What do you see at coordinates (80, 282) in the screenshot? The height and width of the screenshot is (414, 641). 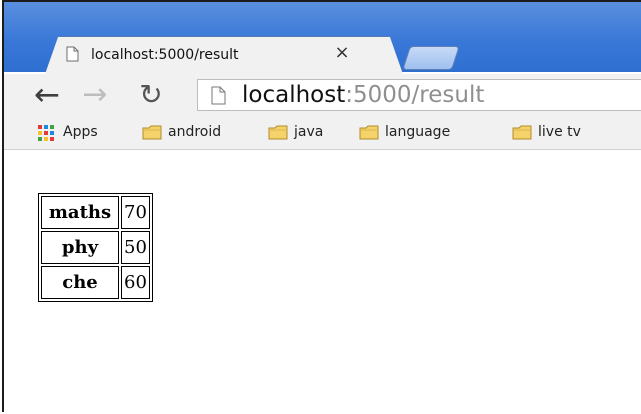 I see `subject-cell: che` at bounding box center [80, 282].